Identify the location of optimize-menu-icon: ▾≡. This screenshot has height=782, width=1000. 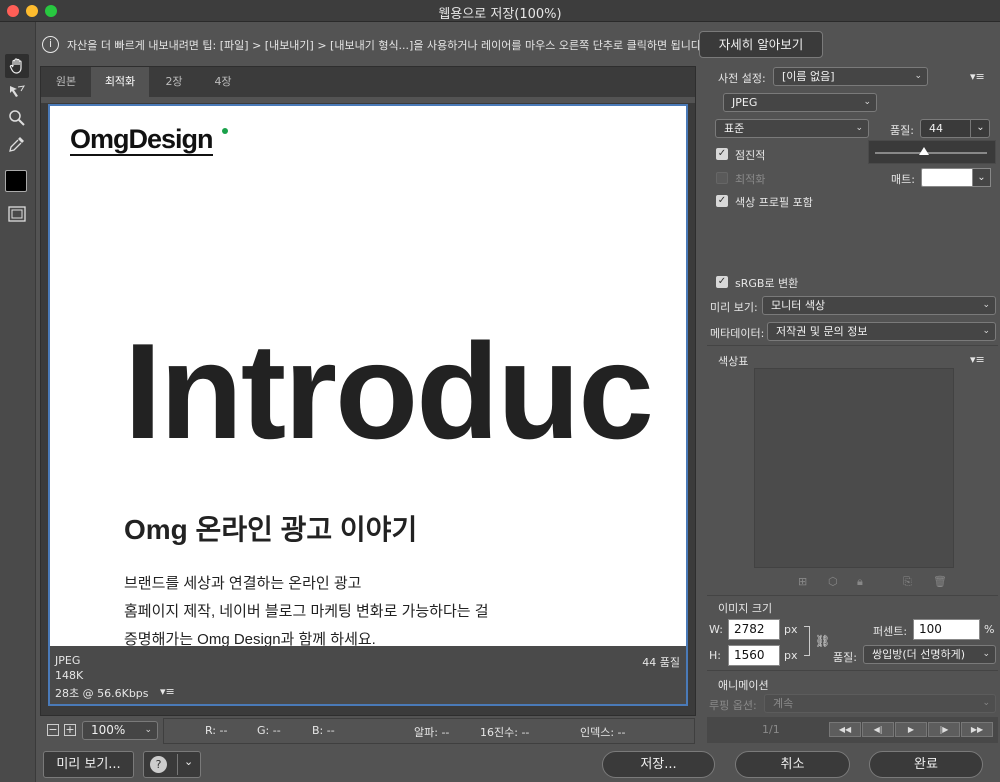
(977, 76).